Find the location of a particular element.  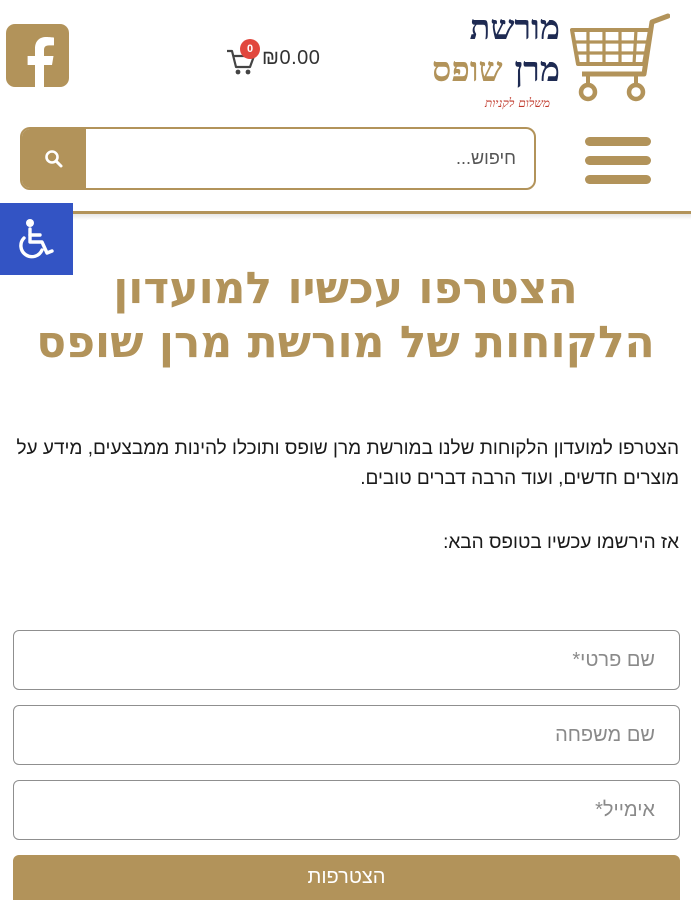

logo-cart-icon is located at coordinates (620, 57).